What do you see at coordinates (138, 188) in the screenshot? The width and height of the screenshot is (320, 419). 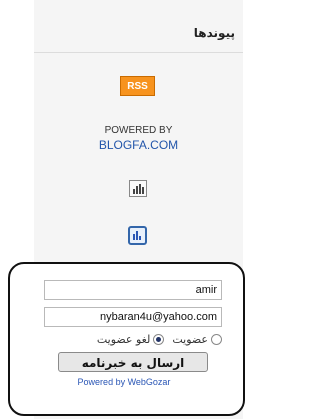 I see `stats-counter-icon` at bounding box center [138, 188].